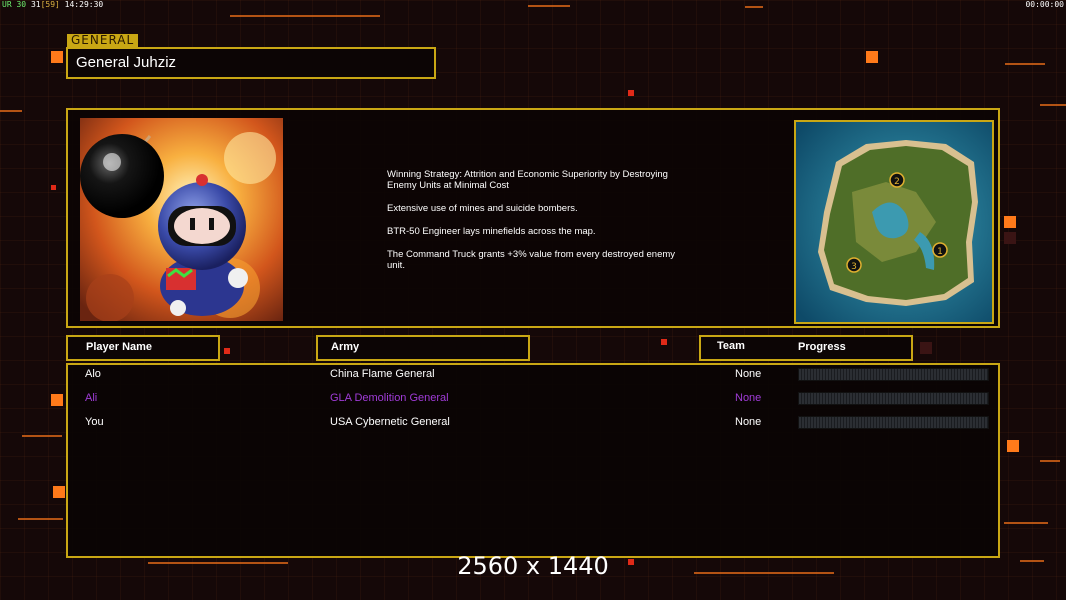  Describe the element at coordinates (533, 566) in the screenshot. I see `resolution-label: 2560 x 1440` at that location.